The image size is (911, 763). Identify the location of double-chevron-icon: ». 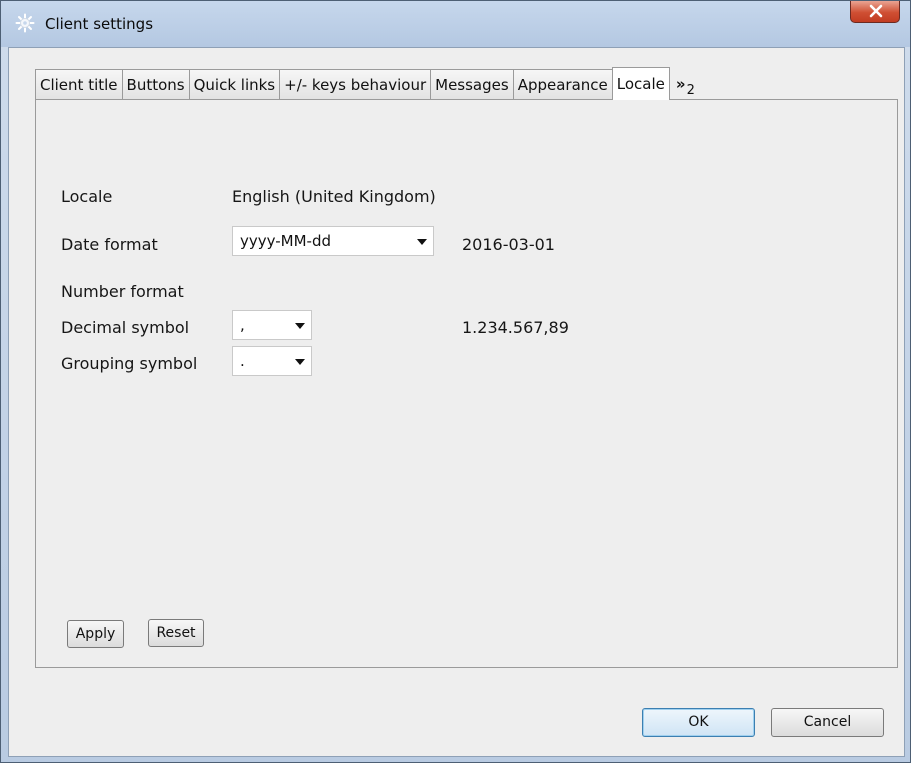
(680, 84).